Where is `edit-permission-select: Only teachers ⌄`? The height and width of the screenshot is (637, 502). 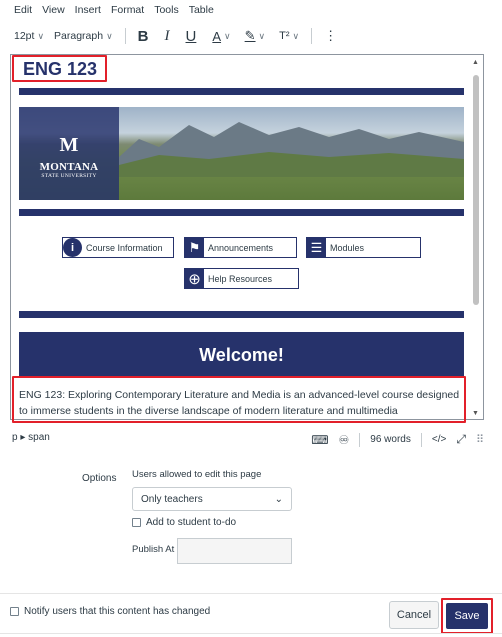
edit-permission-select: Only teachers ⌄ is located at coordinates (212, 499).